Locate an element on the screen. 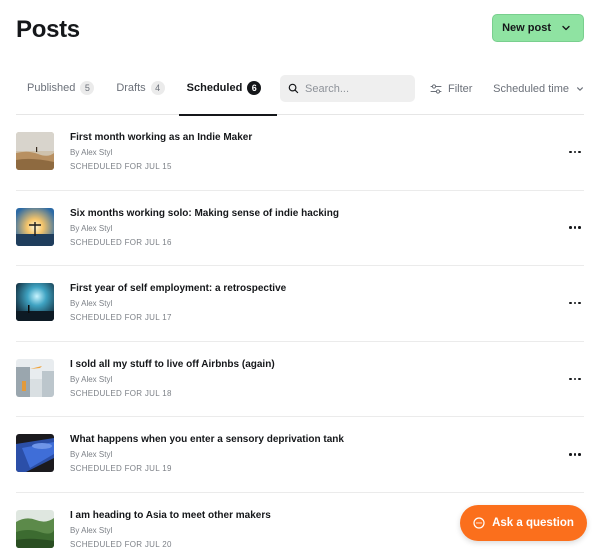 The height and width of the screenshot is (554, 600). post-tabs: Published 5 Drafts 4 Scheduled 6 is located at coordinates (149, 95).